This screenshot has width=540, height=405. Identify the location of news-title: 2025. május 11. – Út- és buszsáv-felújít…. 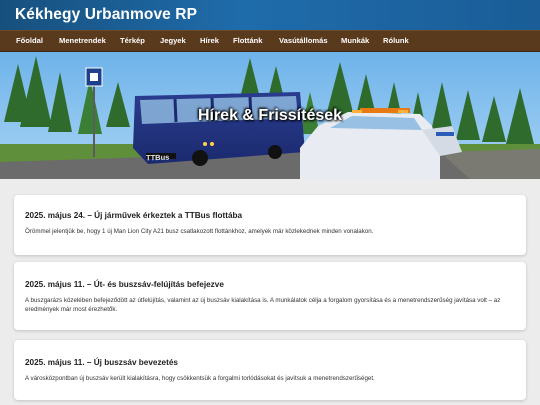
(124, 284).